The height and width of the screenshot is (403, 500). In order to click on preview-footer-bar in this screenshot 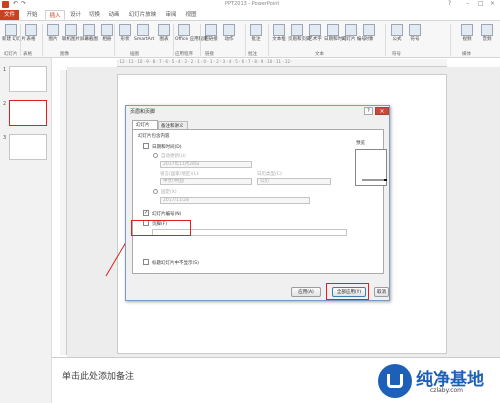, I will do `click(373, 180)`.